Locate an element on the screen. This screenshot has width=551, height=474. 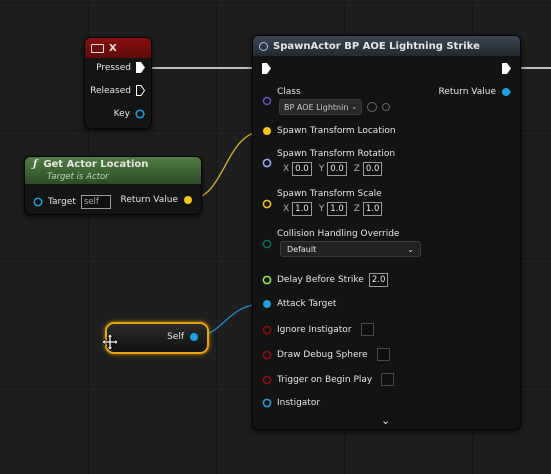
scale-pin is located at coordinates (267, 204).